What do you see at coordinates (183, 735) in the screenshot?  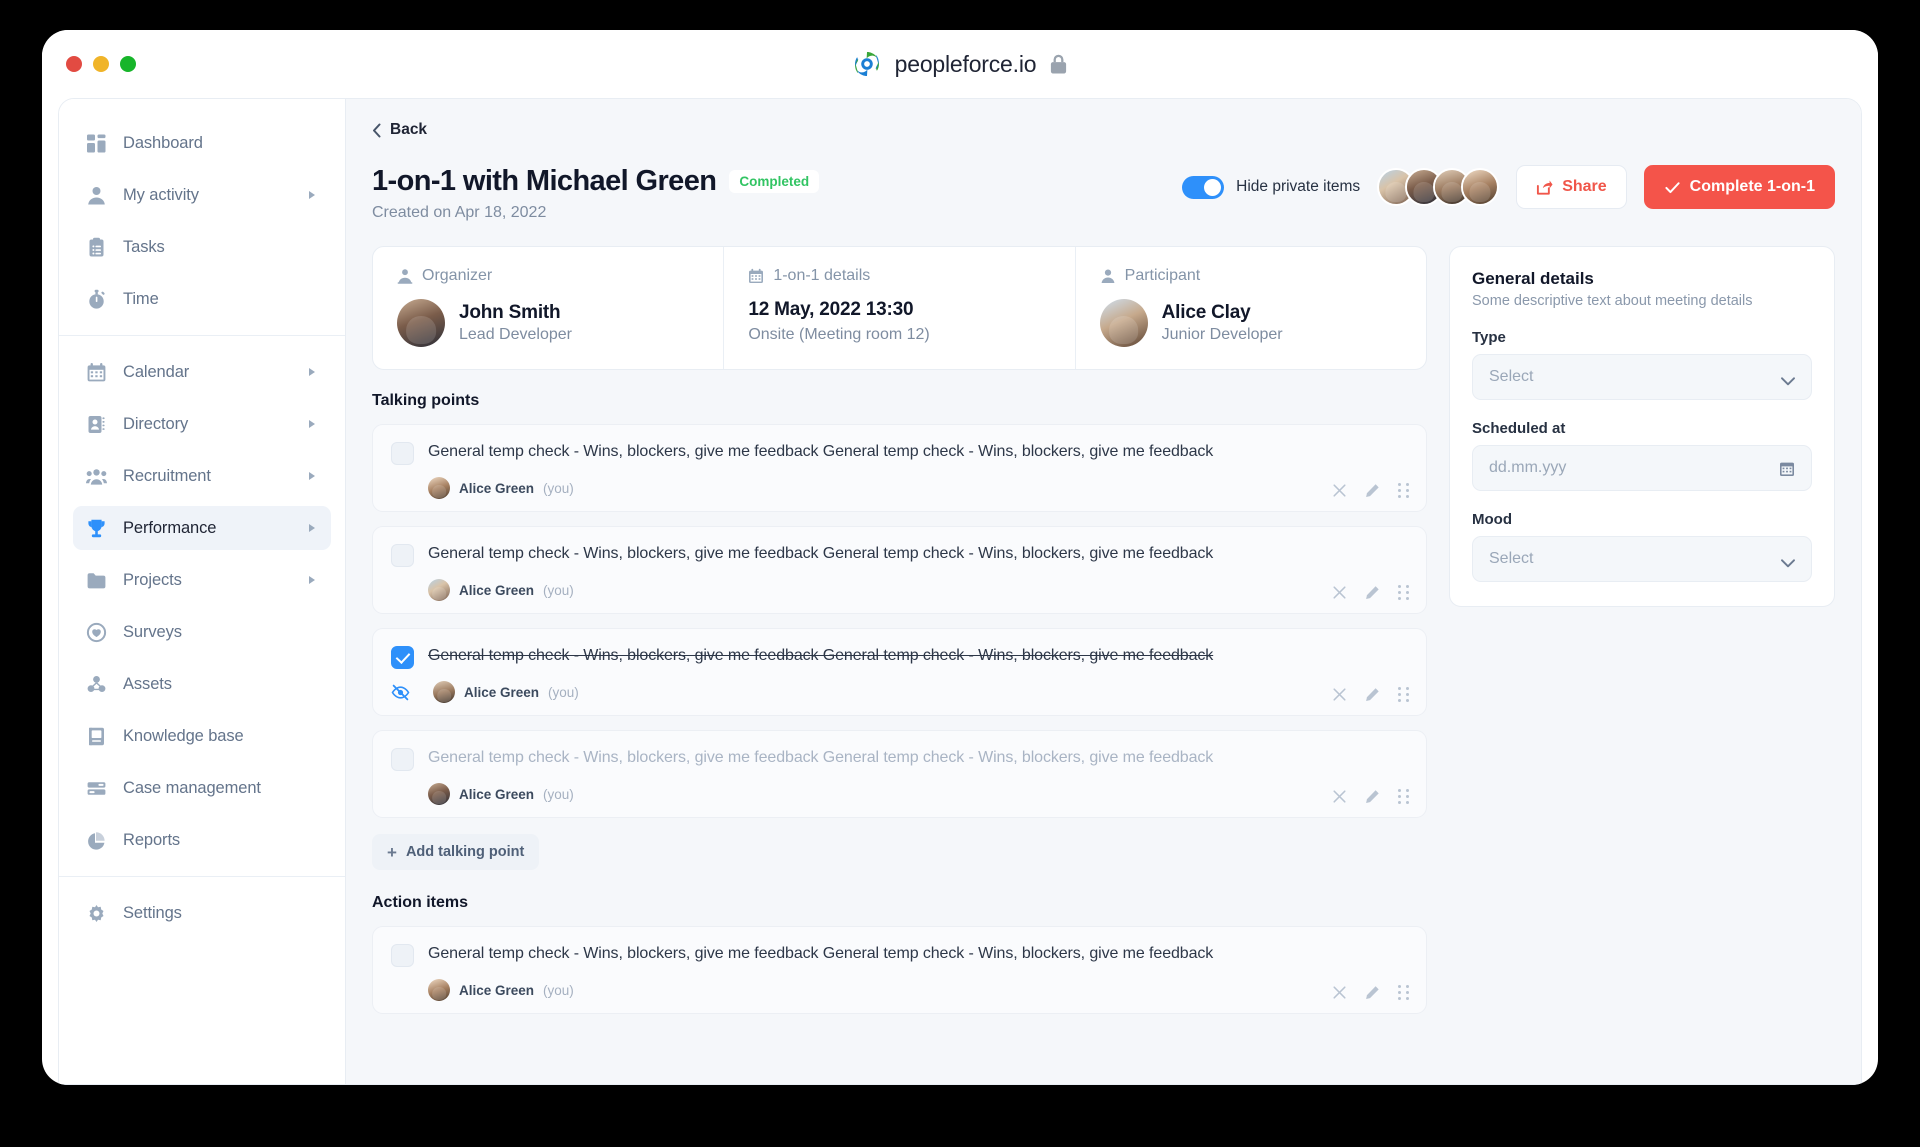 I see `sidebar-item-label: Knowledge base` at bounding box center [183, 735].